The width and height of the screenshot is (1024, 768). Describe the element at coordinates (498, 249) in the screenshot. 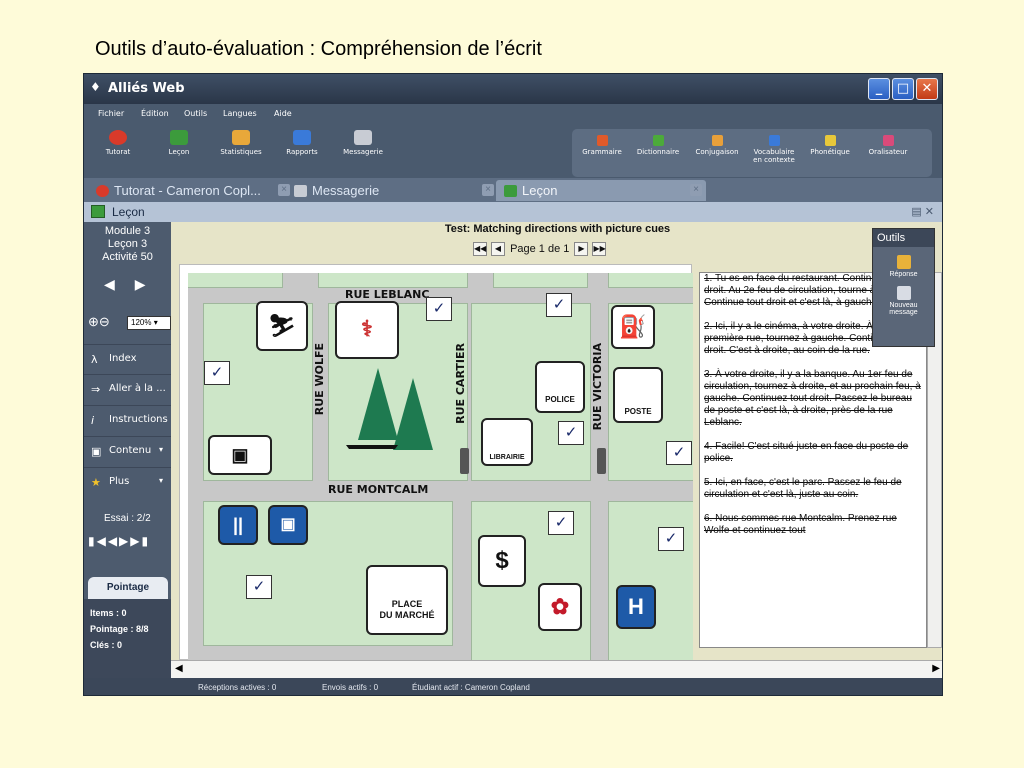

I see `prev-page-button: ◀` at that location.